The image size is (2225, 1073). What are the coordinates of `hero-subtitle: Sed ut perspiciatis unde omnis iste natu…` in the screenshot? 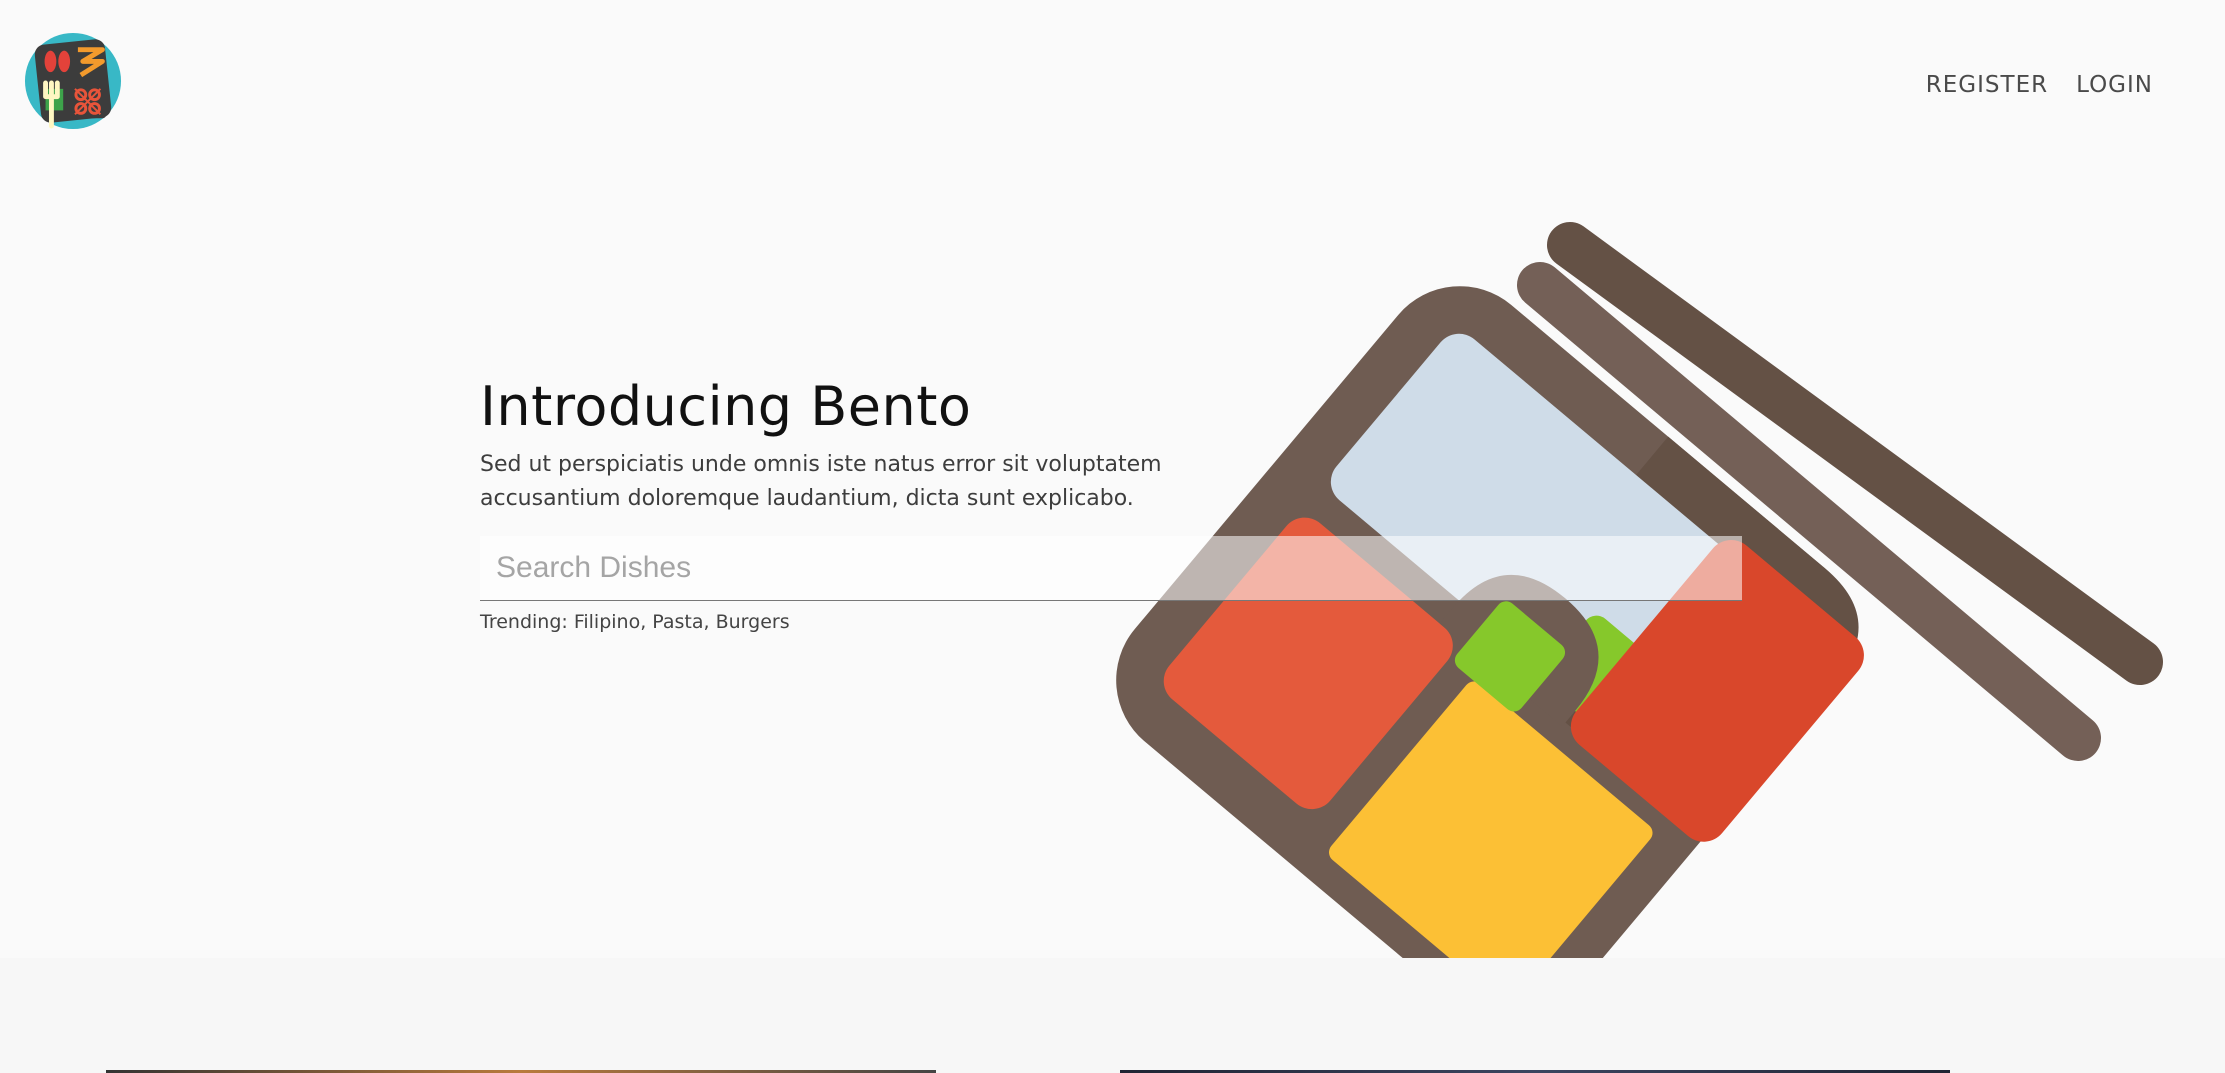 It's located at (821, 481).